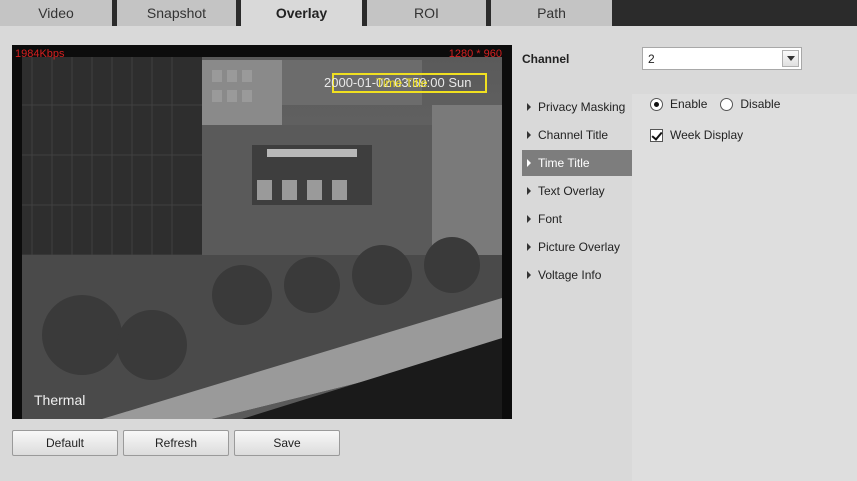  What do you see at coordinates (65, 443) in the screenshot?
I see `default-button: Default` at bounding box center [65, 443].